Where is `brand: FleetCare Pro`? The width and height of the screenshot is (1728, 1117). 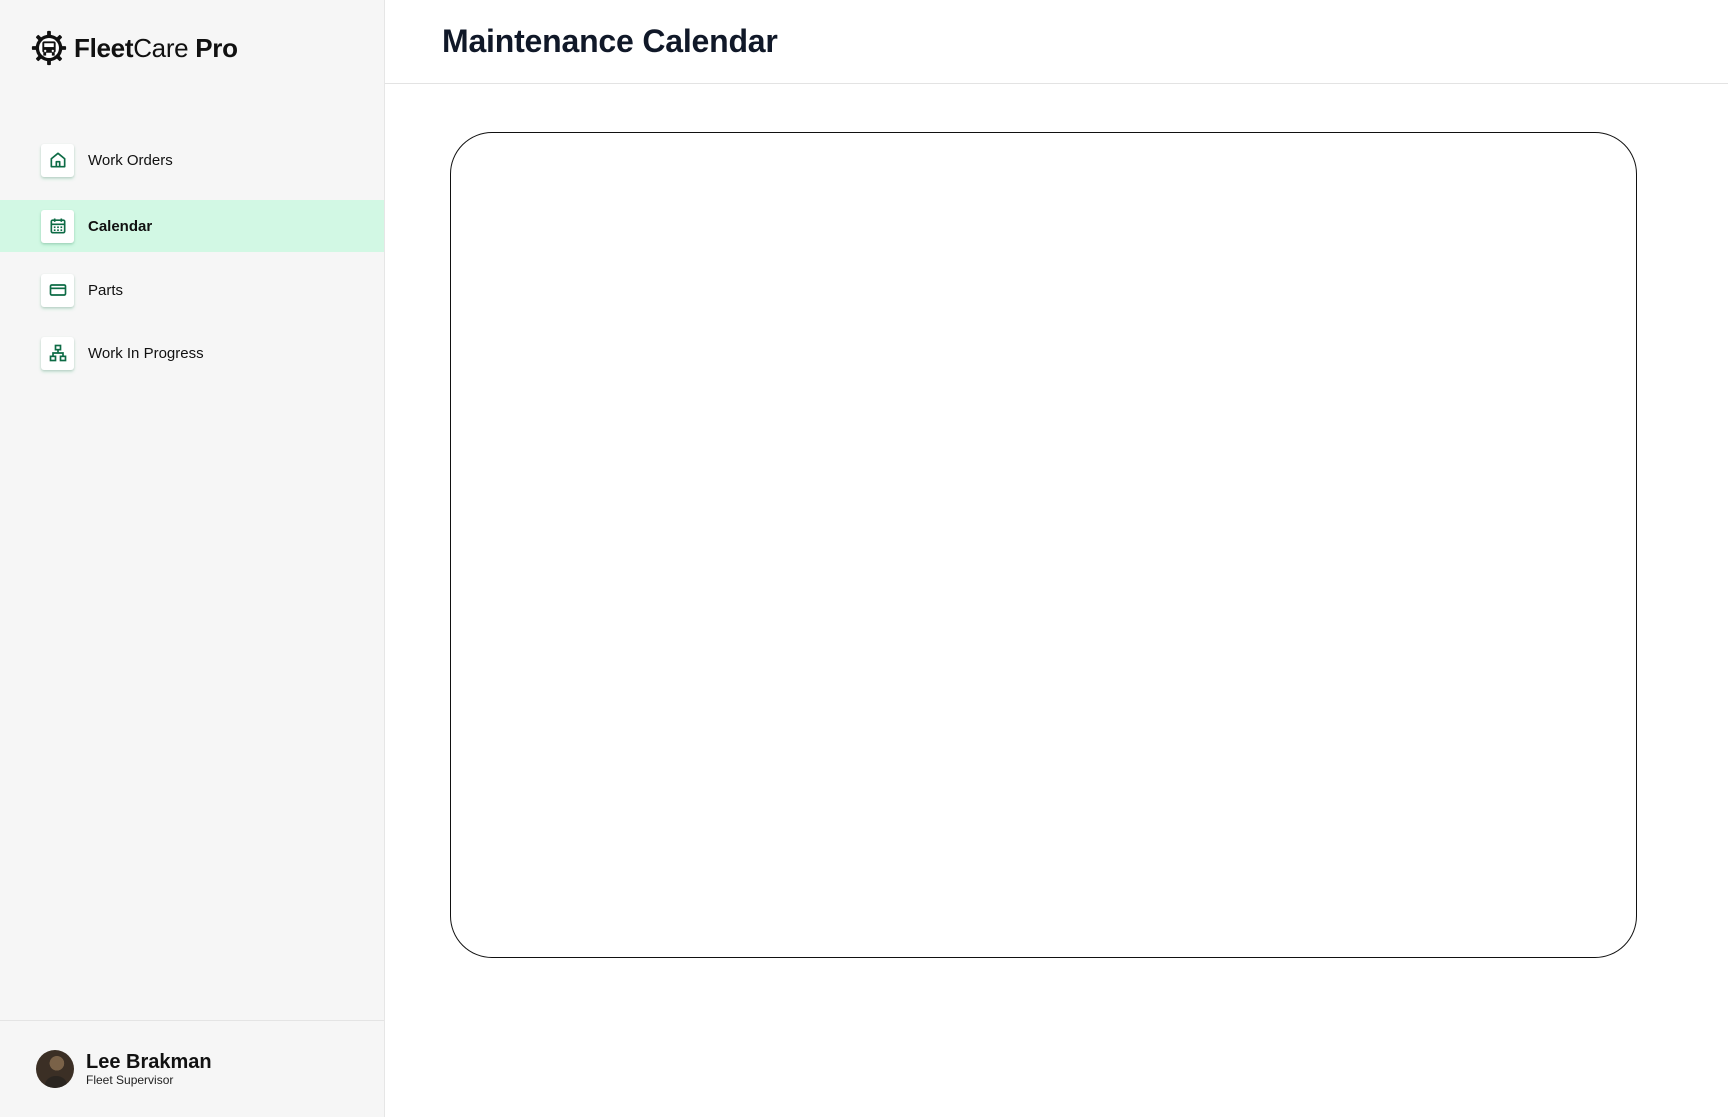
brand: FleetCare Pro is located at coordinates (134, 48).